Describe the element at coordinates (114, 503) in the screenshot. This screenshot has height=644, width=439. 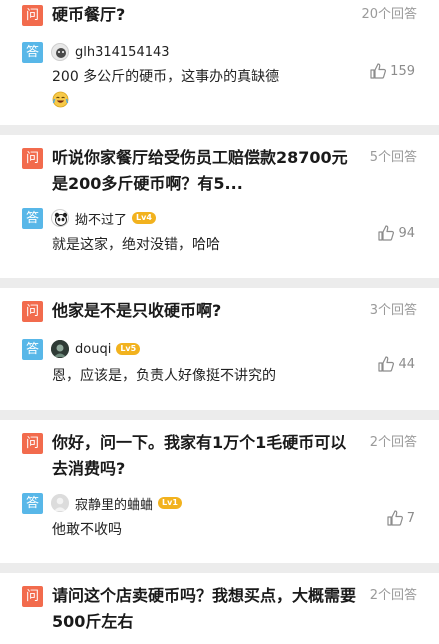
I see `answer-username: 寂静里的蛐蛐` at that location.